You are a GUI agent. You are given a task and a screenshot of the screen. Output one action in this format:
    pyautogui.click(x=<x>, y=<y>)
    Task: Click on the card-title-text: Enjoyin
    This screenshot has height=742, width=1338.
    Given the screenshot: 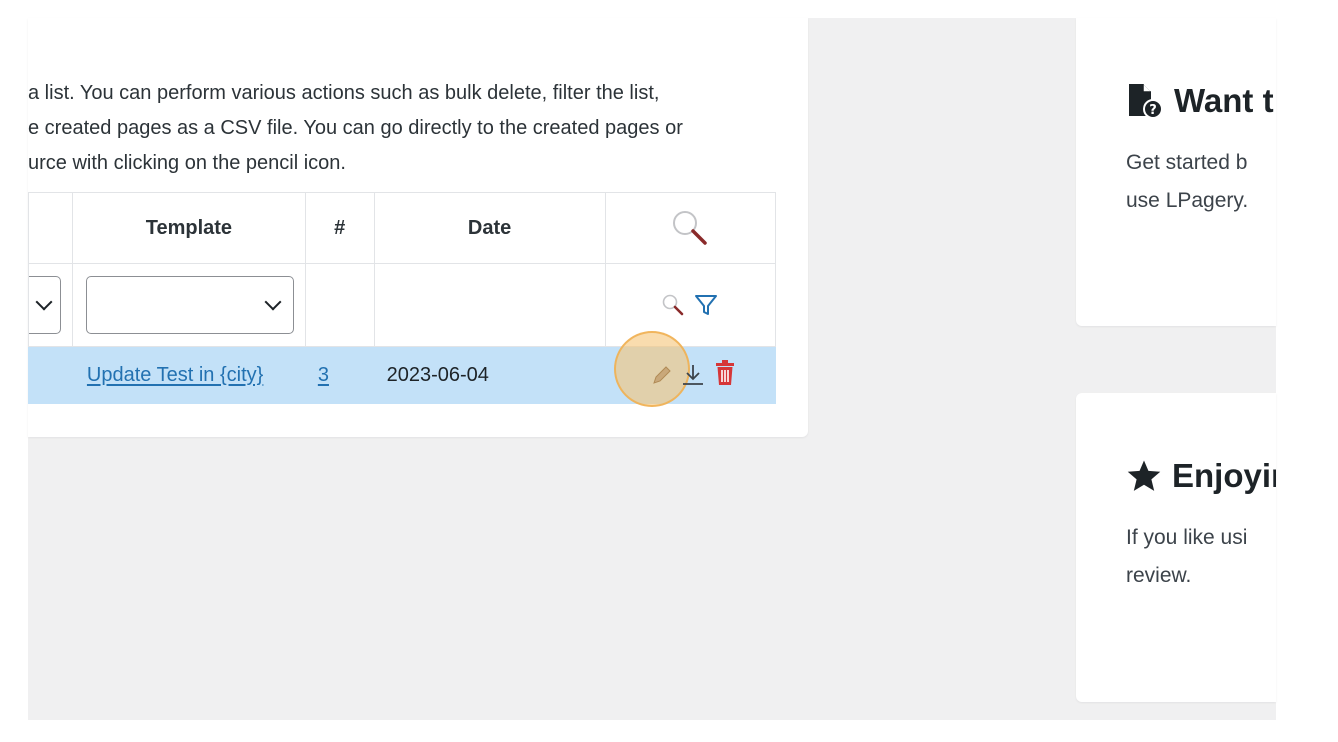 What is the action you would take?
    pyautogui.click(x=1224, y=475)
    